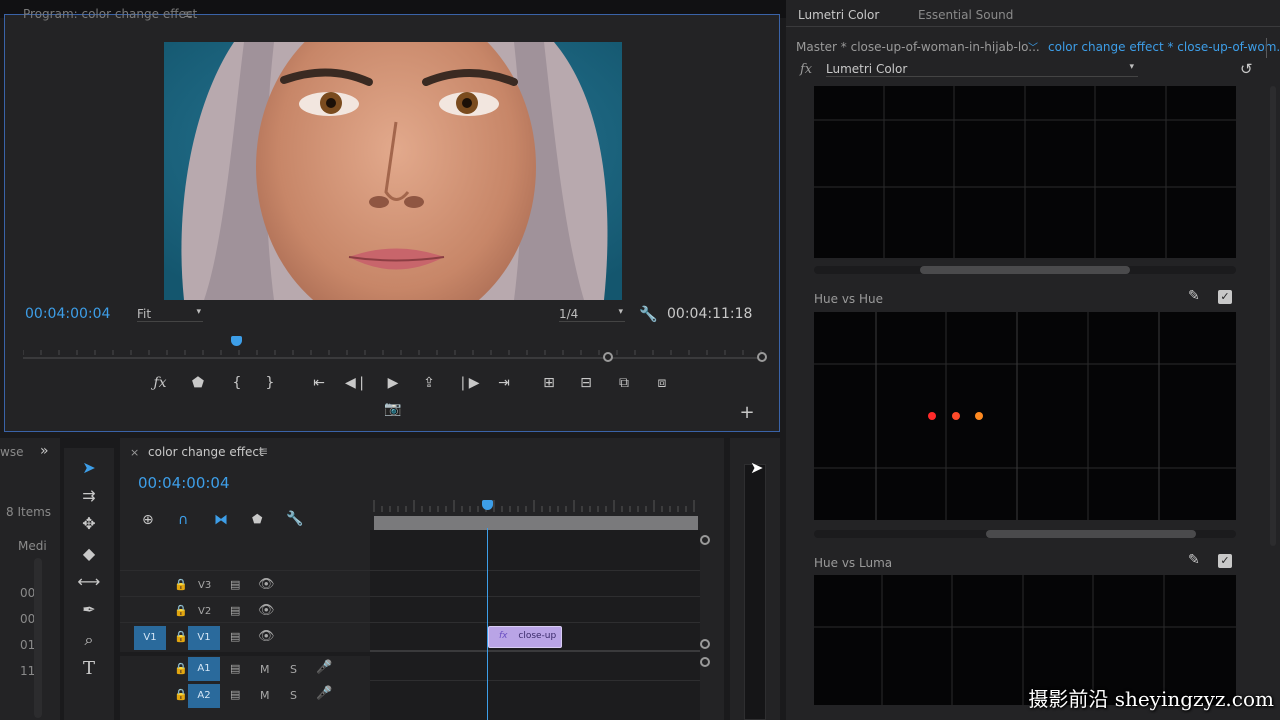 The height and width of the screenshot is (720, 1280). I want to click on comparison-view-icon: ⧈, so click(662, 383).